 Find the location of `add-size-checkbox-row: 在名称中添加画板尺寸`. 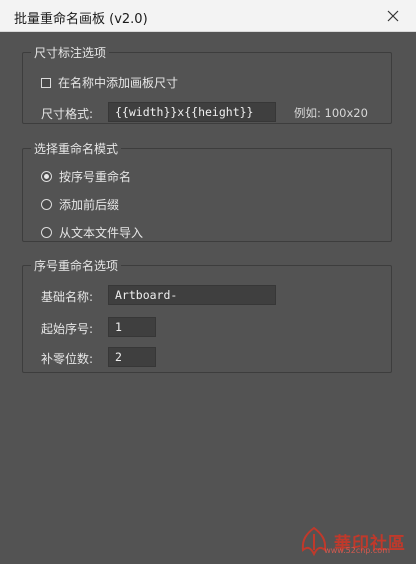

add-size-checkbox-row: 在名称中添加画板尺寸 is located at coordinates (109, 82).